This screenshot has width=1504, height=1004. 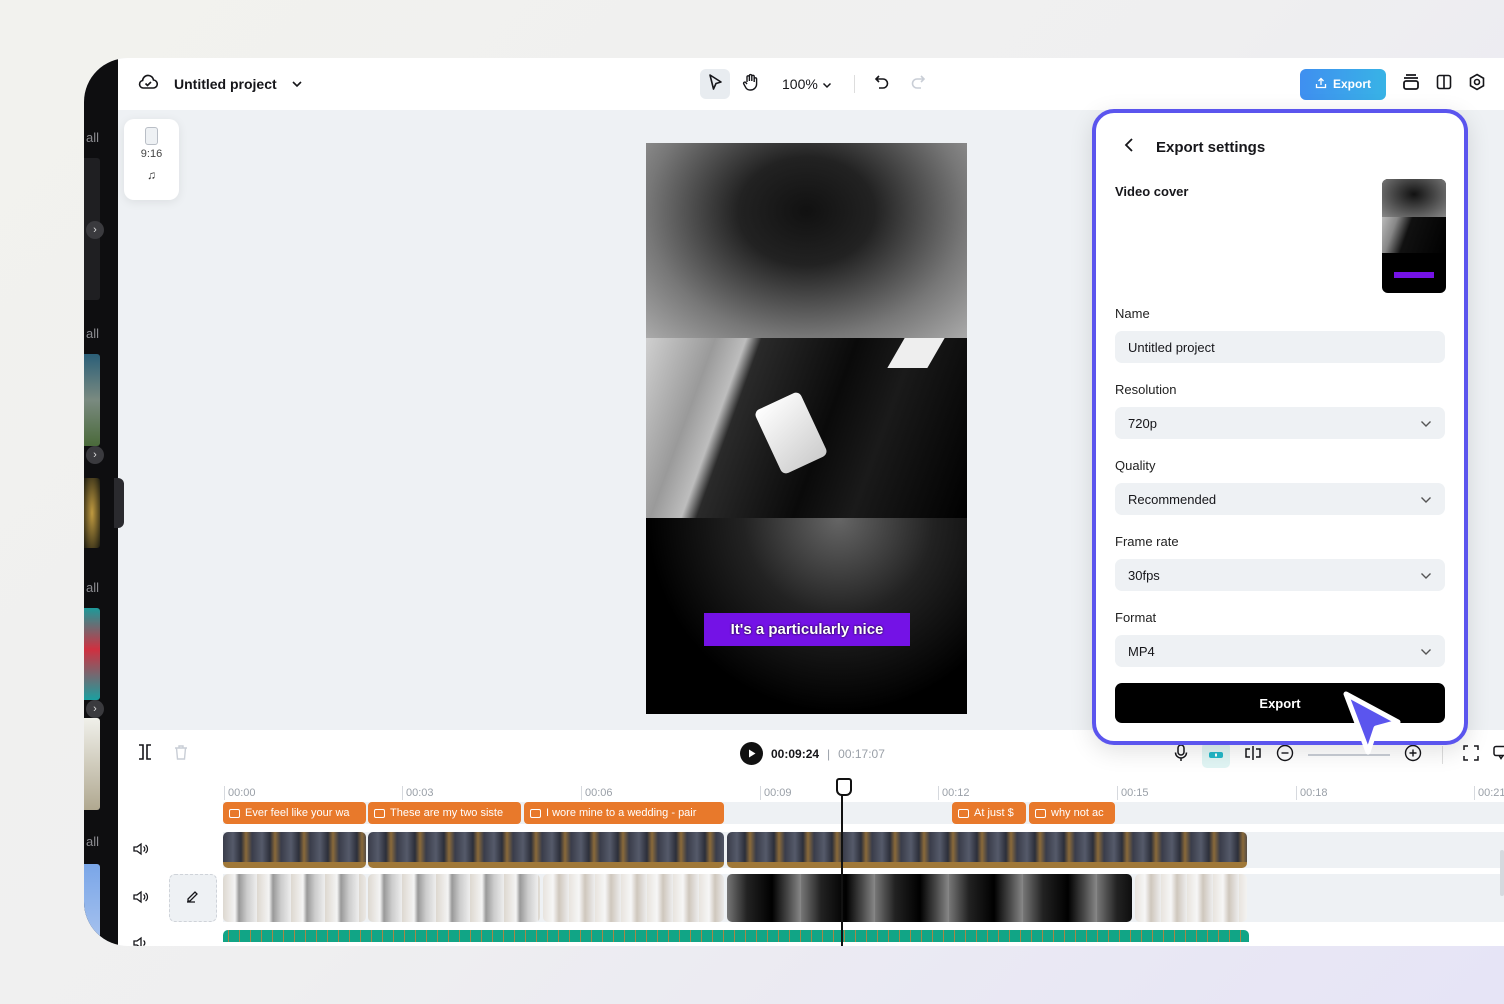 I want to click on caption-clip-text: Ever feel like your wa, so click(x=297, y=813).